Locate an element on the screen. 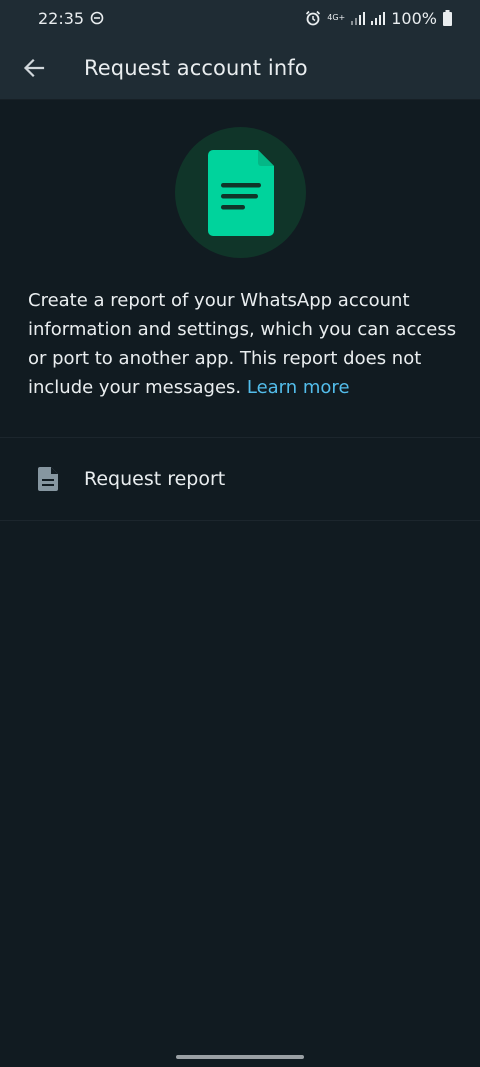 This screenshot has width=480, height=1067. navigation-bar is located at coordinates (240, 1057).